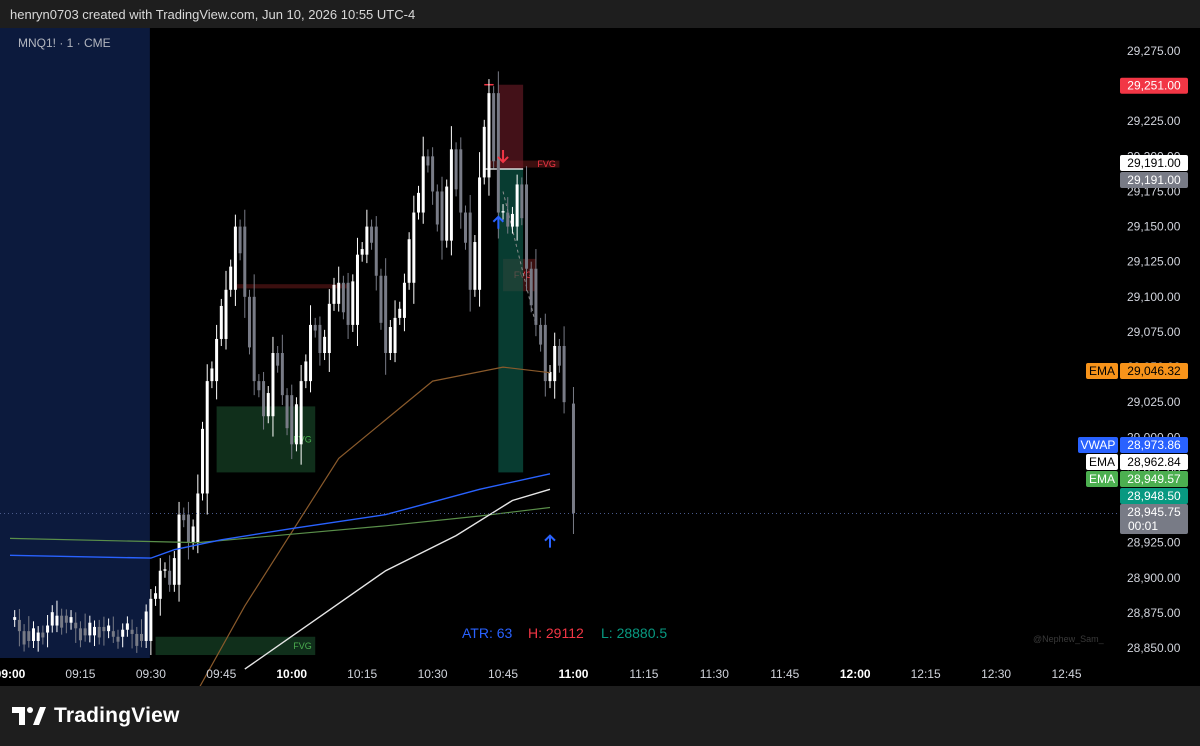  I want to click on x-tick-label: 09:45, so click(221, 674).